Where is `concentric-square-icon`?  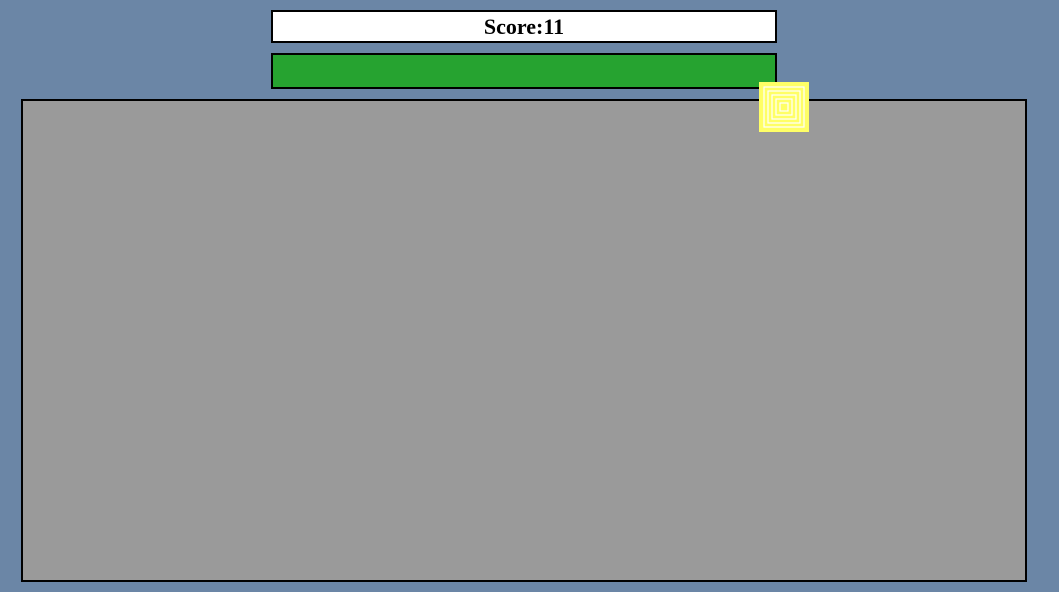 concentric-square-icon is located at coordinates (784, 107).